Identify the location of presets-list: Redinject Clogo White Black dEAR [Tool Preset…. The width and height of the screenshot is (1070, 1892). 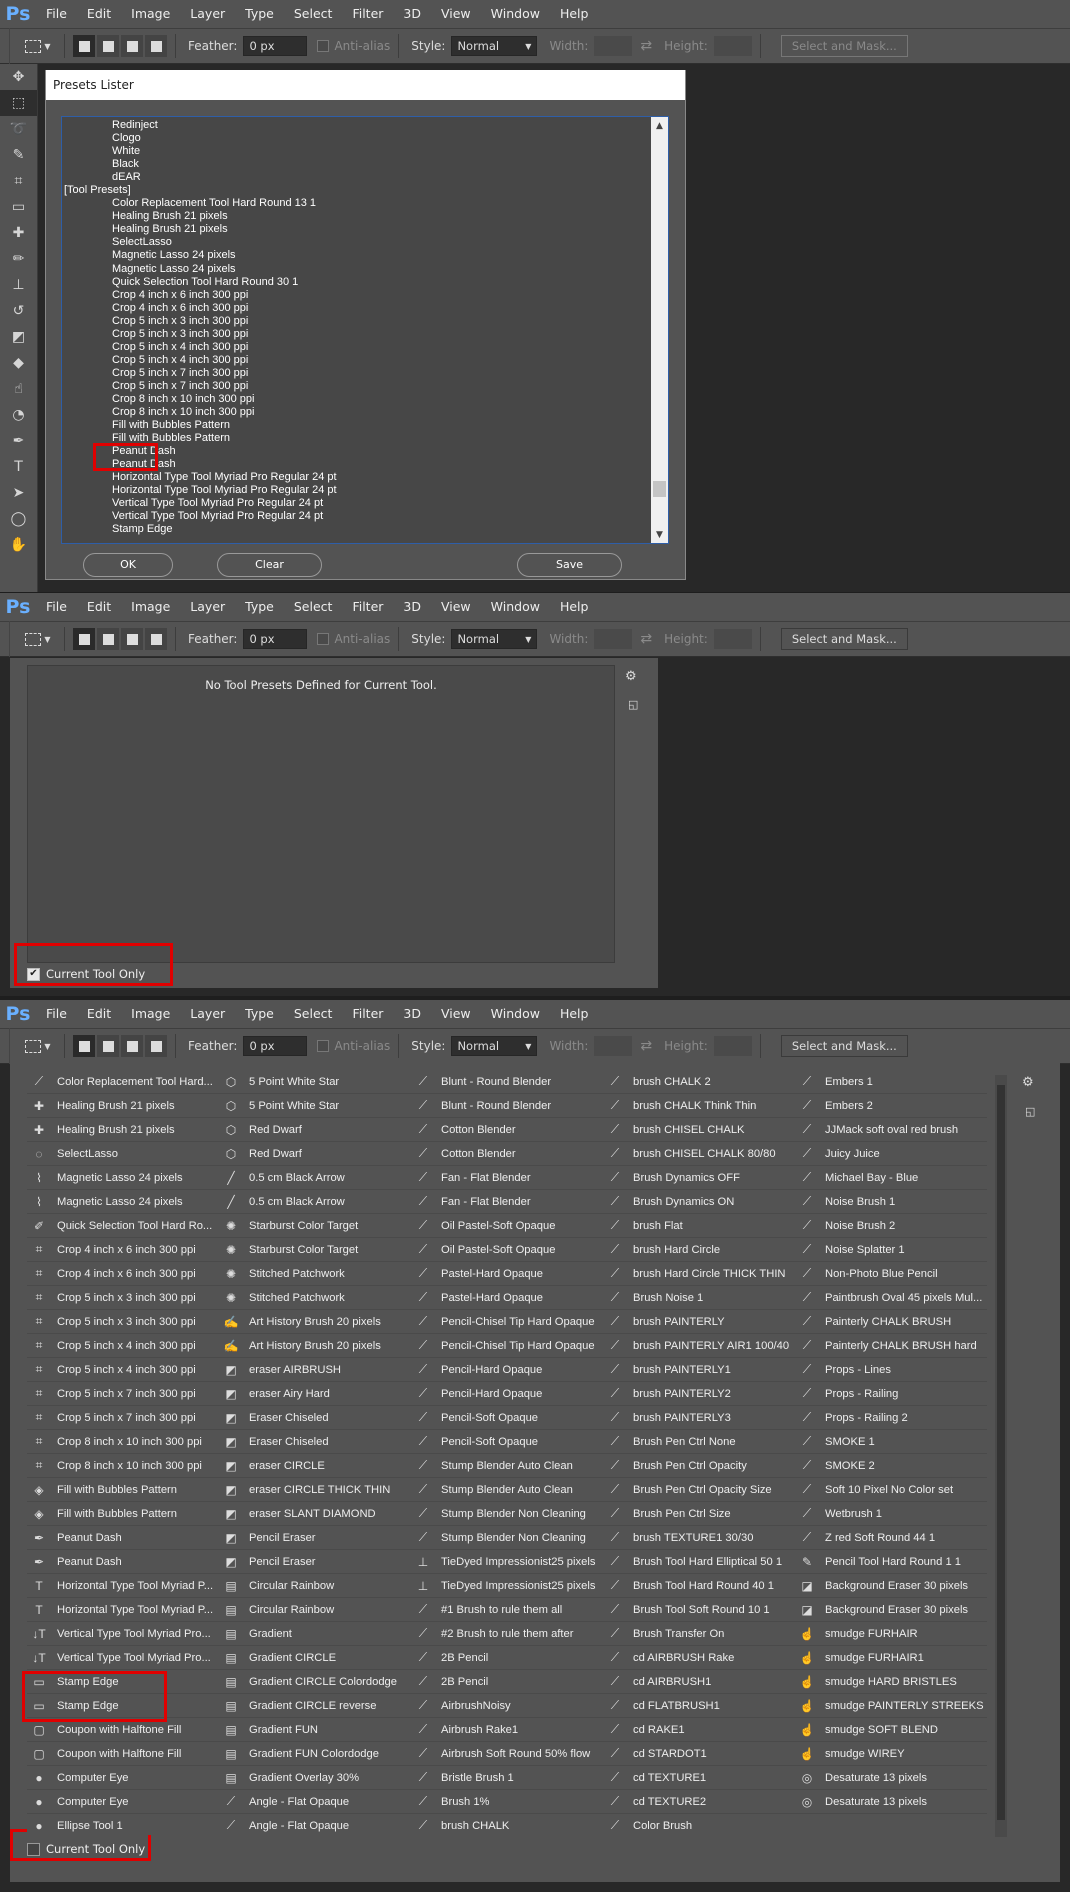
(365, 330).